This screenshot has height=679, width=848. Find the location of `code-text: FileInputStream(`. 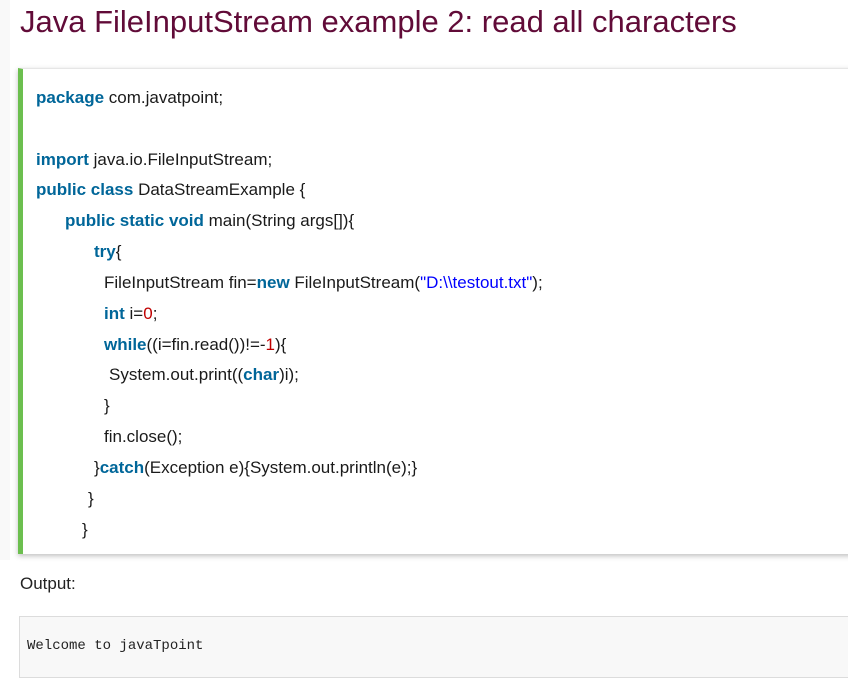

code-text: FileInputStream( is located at coordinates (355, 282).